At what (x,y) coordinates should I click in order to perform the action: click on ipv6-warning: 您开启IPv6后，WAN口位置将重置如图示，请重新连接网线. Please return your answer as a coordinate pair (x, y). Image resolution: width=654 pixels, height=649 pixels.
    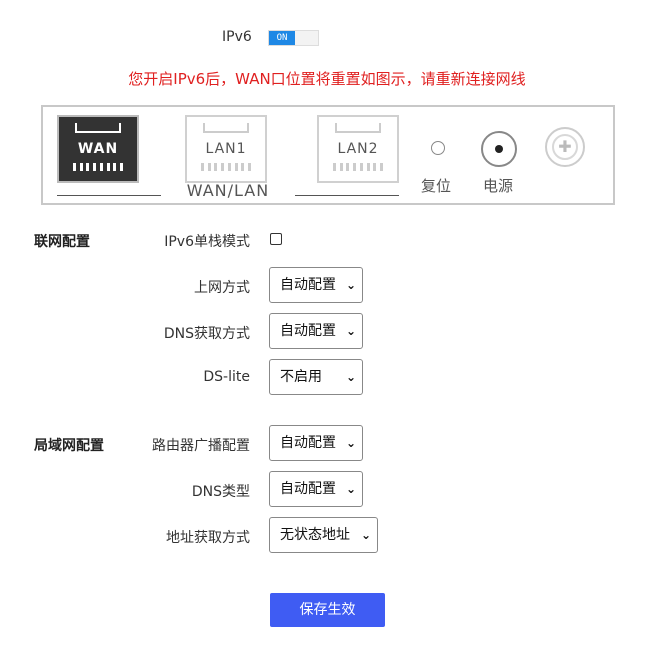
    Looking at the image, I should click on (327, 79).